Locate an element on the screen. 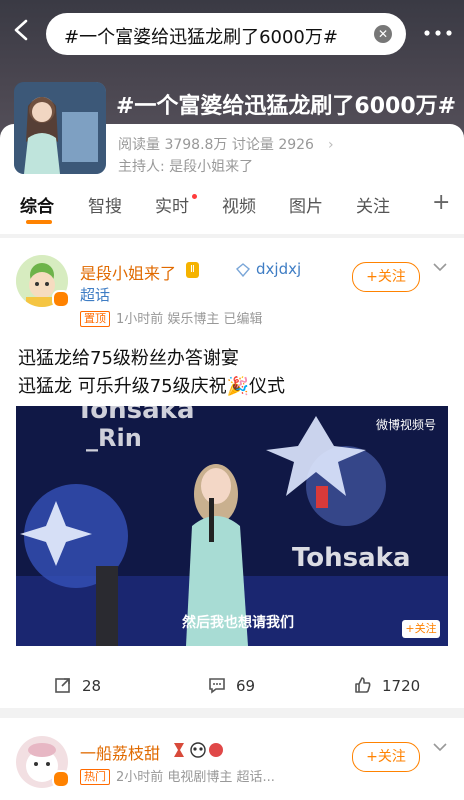 This screenshot has height=800, width=464. post-meta: 置顶 1小时前 娱乐博主 已编辑 is located at coordinates (171, 317).